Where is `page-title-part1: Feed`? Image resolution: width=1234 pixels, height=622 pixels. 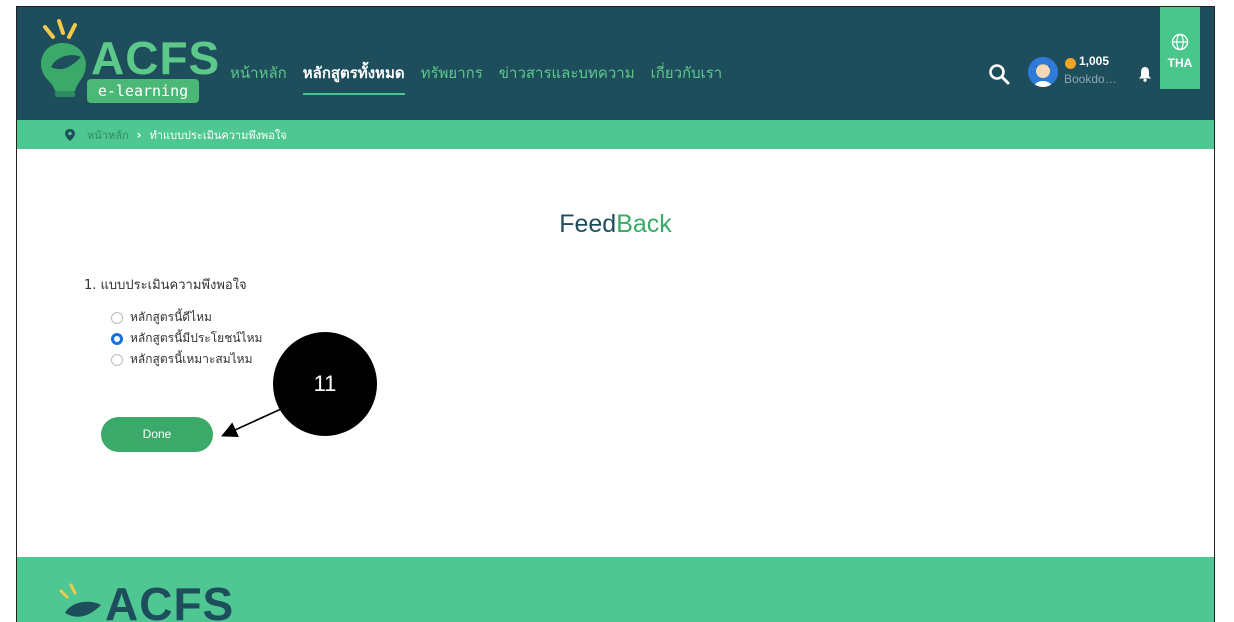
page-title-part1: Feed is located at coordinates (588, 224).